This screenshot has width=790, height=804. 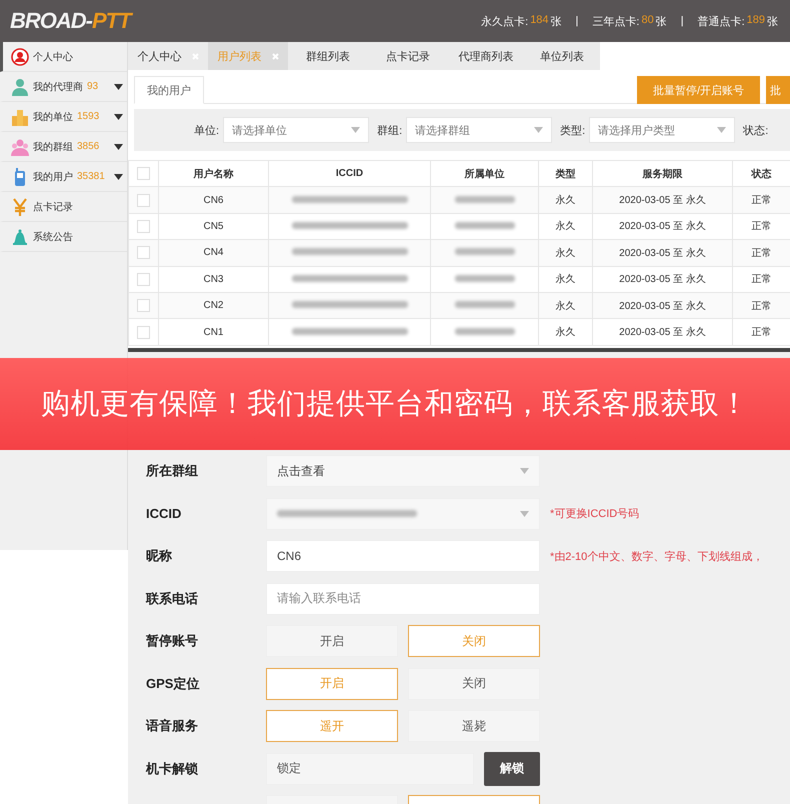 I want to click on select-field: 请选择单位, so click(x=296, y=130).